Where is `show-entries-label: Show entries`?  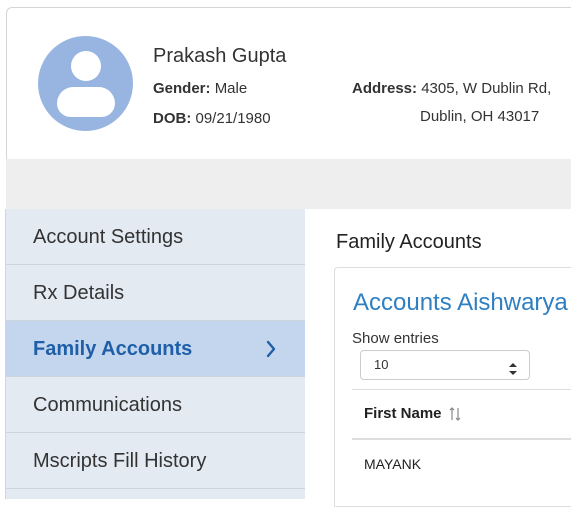
show-entries-label: Show entries is located at coordinates (395, 338).